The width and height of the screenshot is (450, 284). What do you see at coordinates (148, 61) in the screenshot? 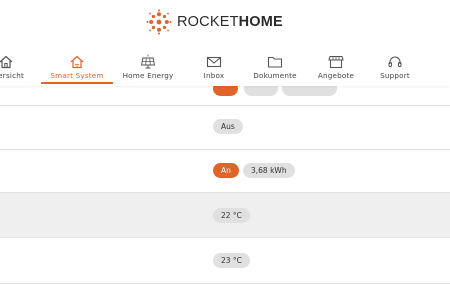
I see `solar-panel-icon` at bounding box center [148, 61].